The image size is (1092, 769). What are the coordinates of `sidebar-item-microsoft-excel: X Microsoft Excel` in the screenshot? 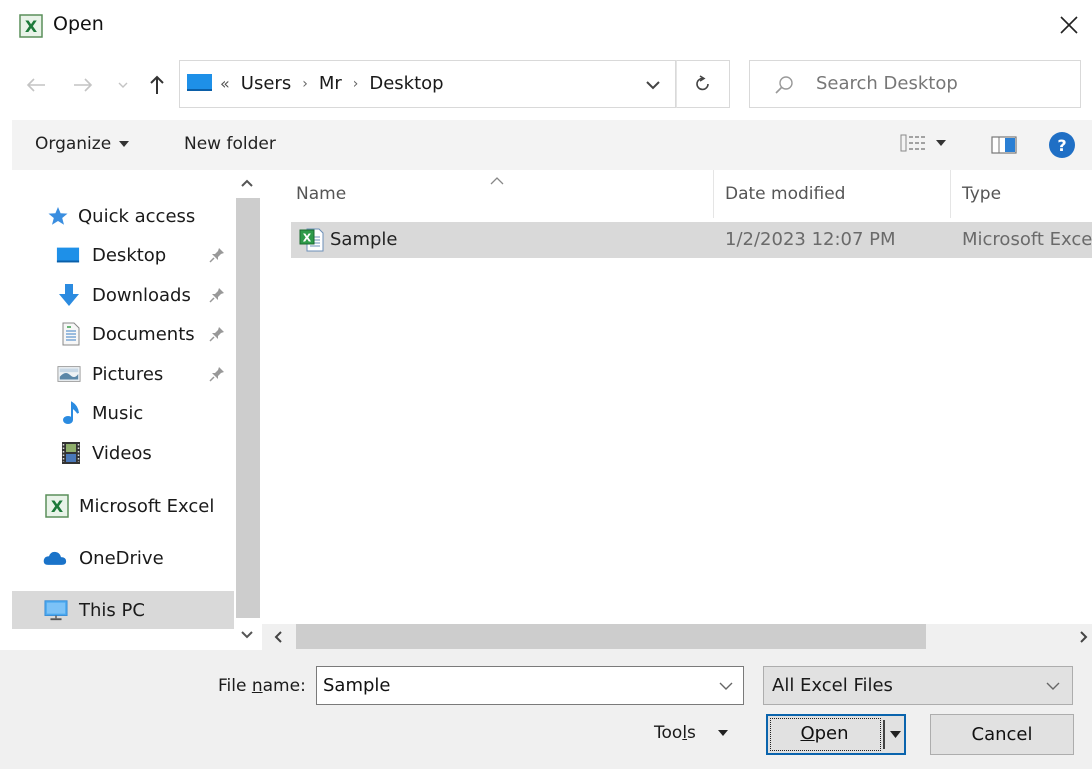 It's located at (123, 506).